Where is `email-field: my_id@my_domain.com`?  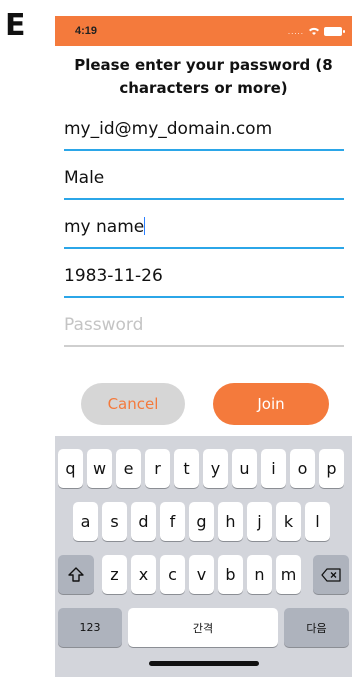
email-field: my_id@my_domain.com is located at coordinates (204, 131).